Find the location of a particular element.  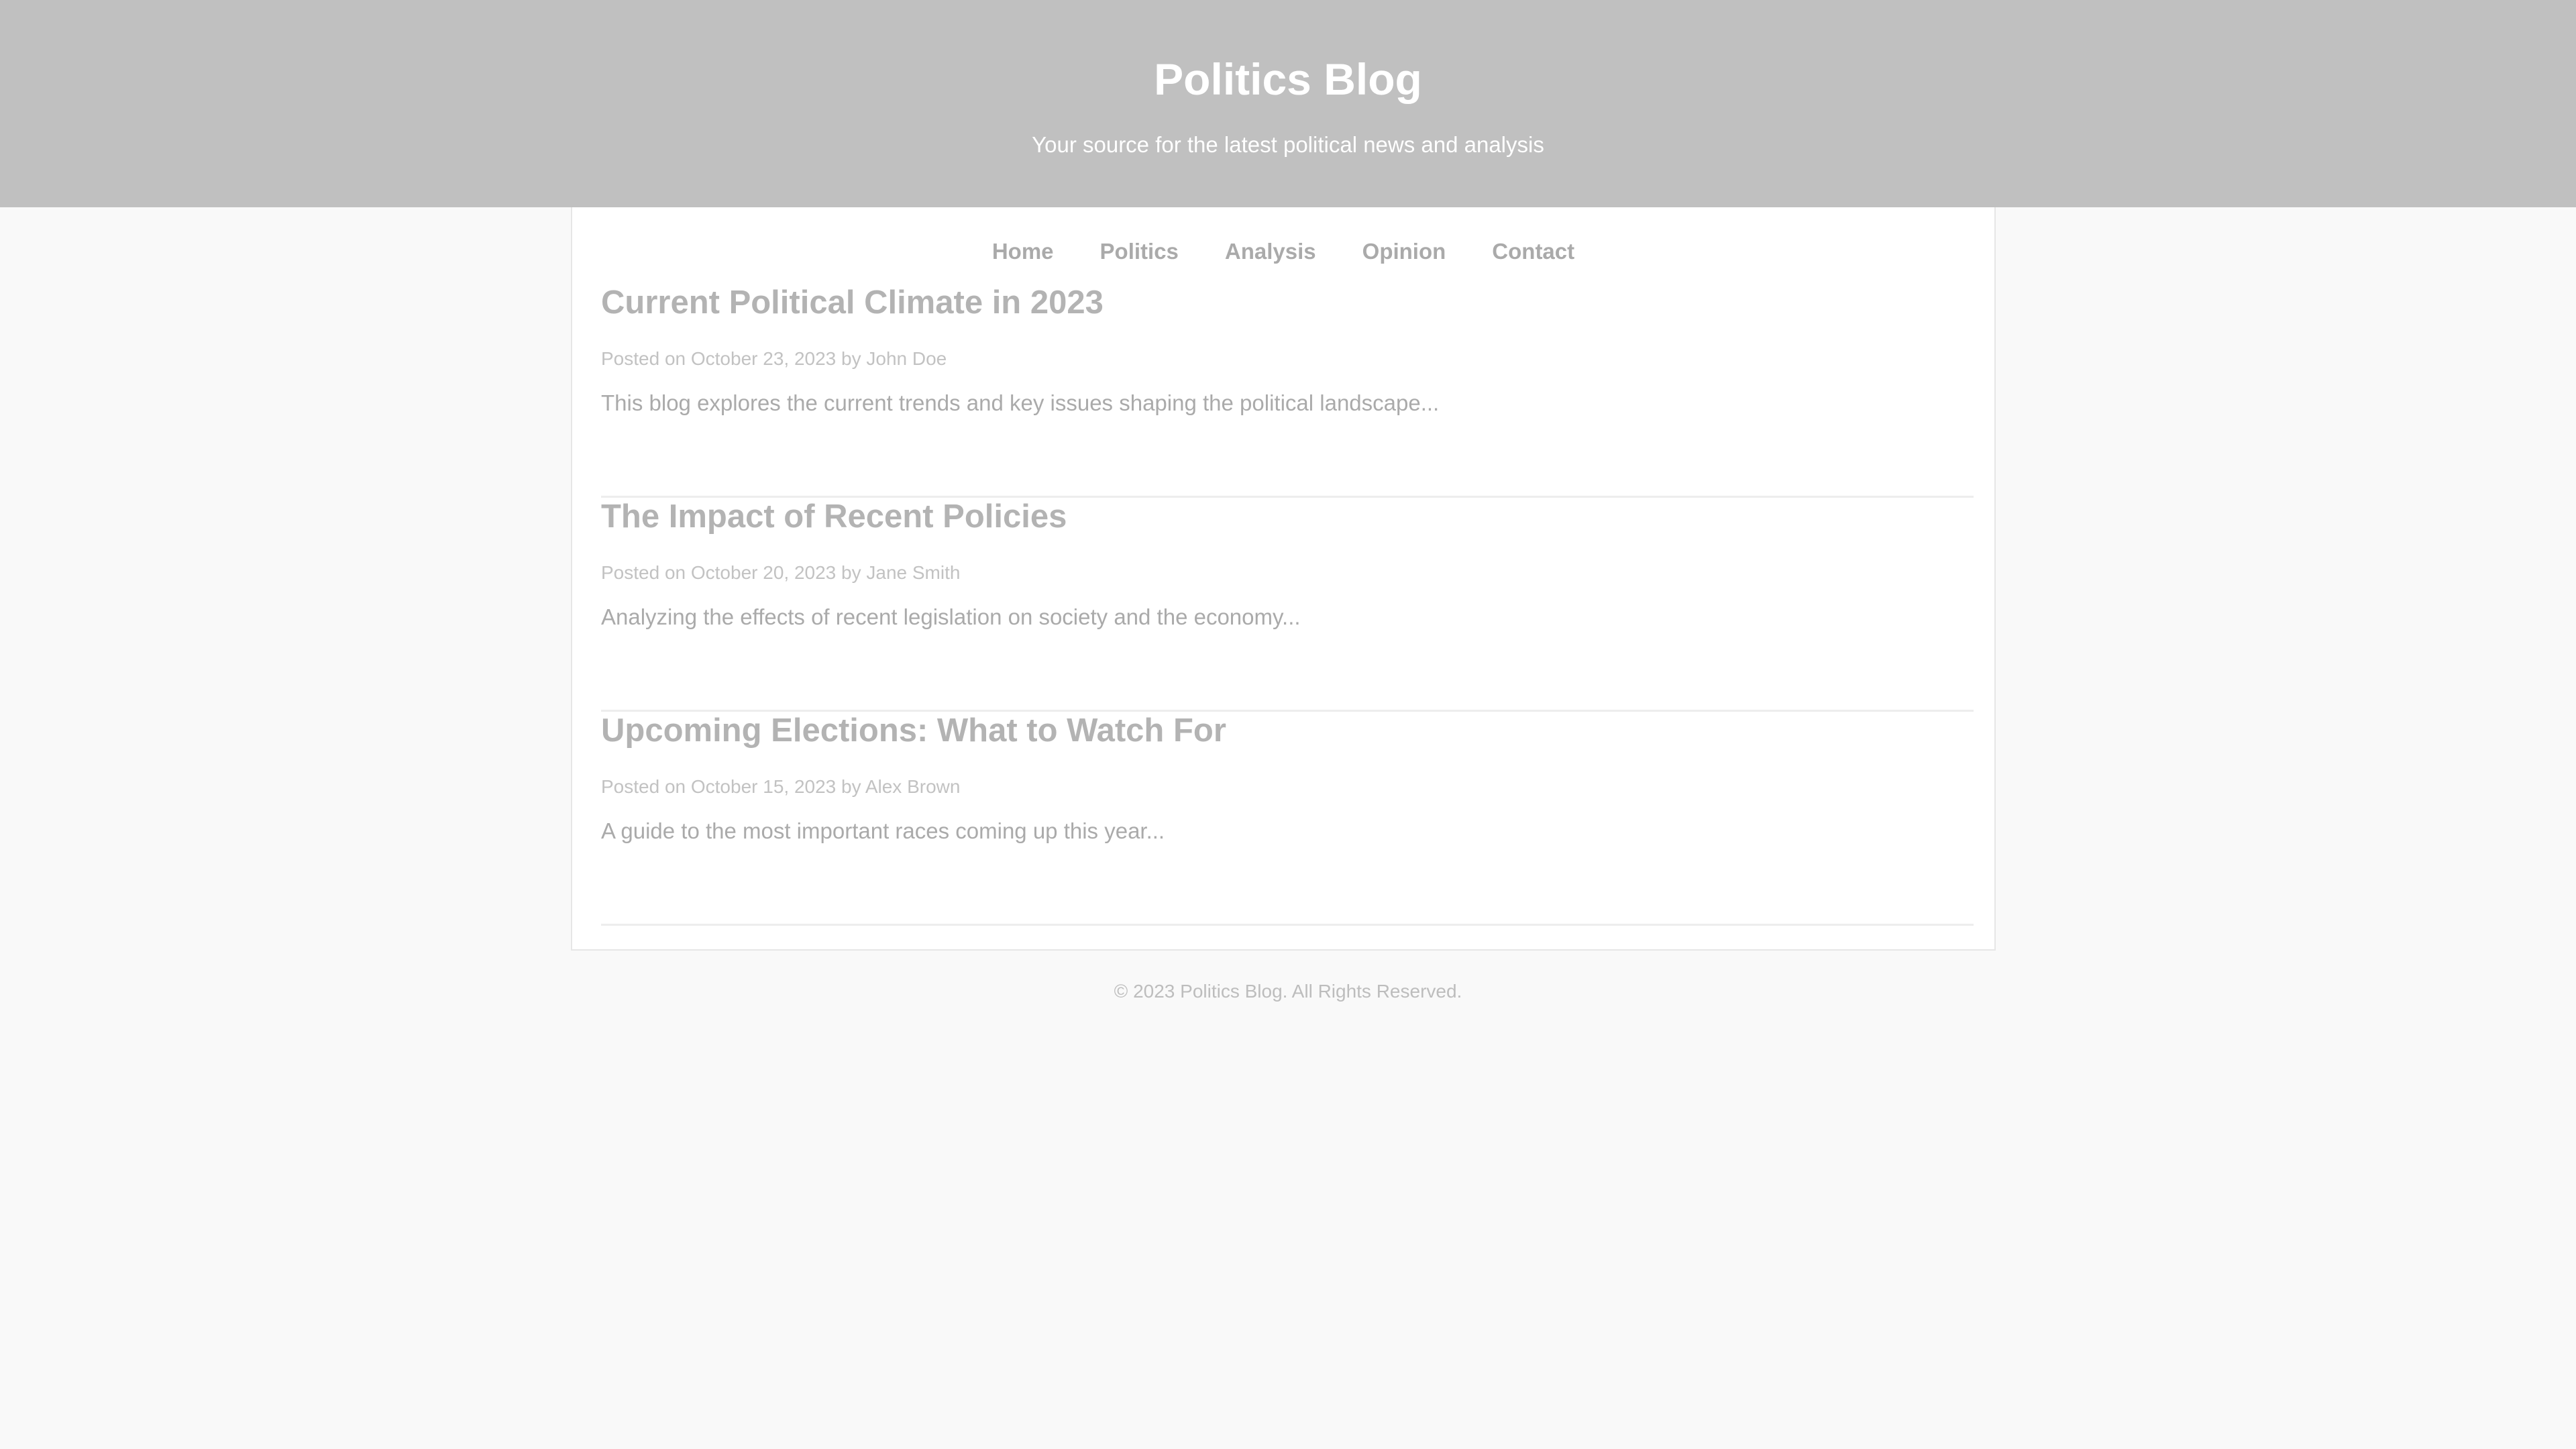

nav-link-opinion: Opinion is located at coordinates (1404, 251).